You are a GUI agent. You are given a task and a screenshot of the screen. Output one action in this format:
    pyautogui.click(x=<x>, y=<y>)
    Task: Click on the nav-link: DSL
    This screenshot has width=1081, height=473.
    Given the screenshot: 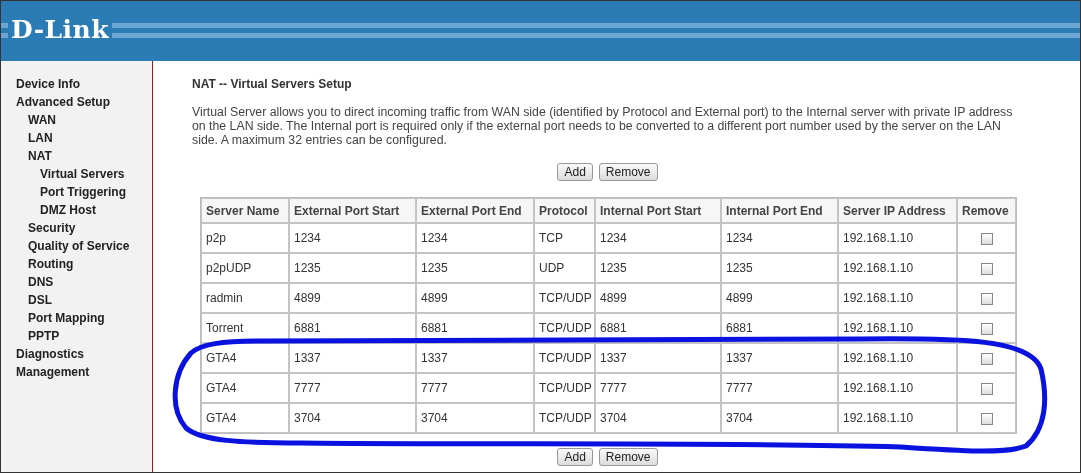 What is the action you would take?
    pyautogui.click(x=40, y=300)
    